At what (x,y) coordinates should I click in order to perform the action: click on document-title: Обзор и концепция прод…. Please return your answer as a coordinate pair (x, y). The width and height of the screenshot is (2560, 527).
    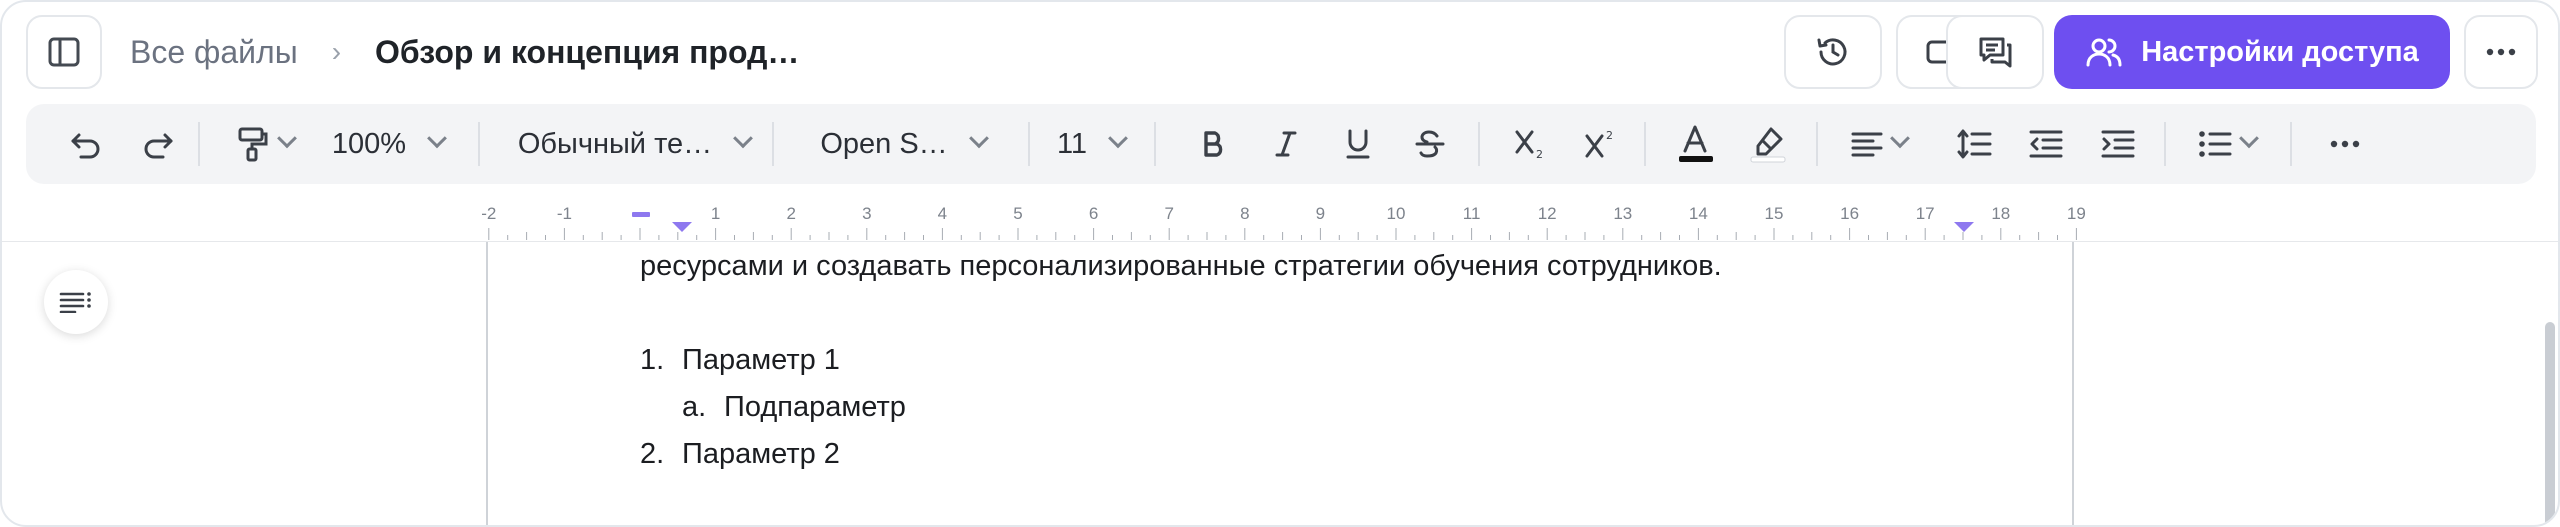
    Looking at the image, I should click on (587, 52).